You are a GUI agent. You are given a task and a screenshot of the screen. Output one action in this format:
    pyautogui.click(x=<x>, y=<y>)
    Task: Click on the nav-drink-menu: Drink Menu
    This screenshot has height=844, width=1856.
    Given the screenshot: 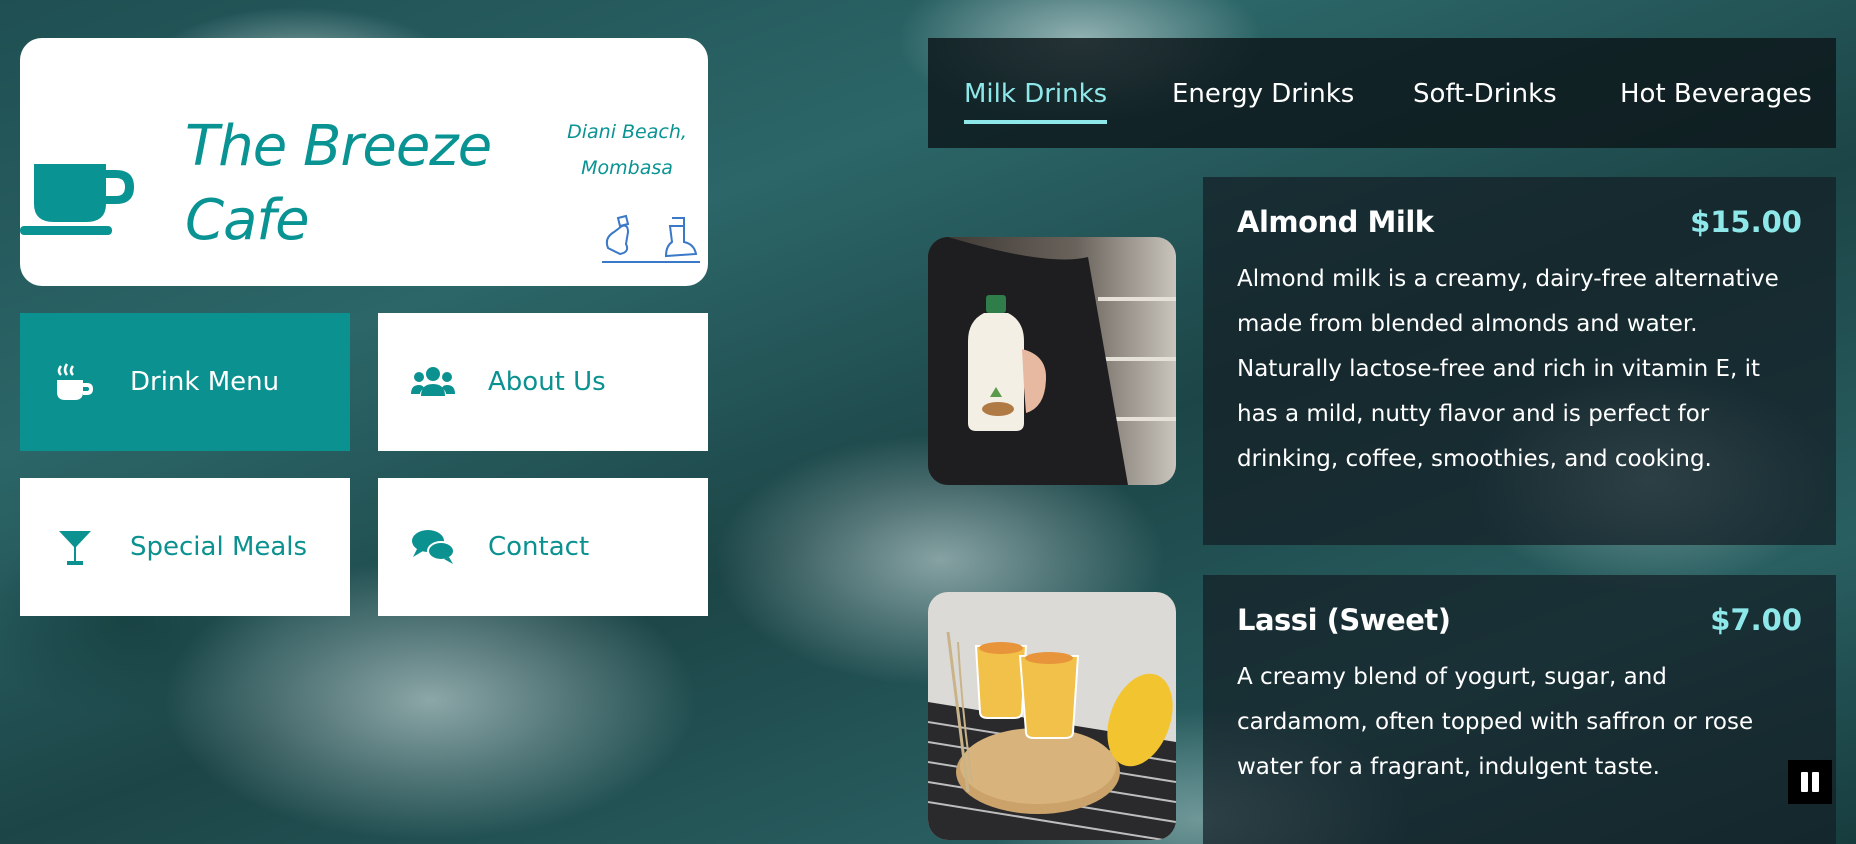 What is the action you would take?
    pyautogui.click(x=185, y=382)
    